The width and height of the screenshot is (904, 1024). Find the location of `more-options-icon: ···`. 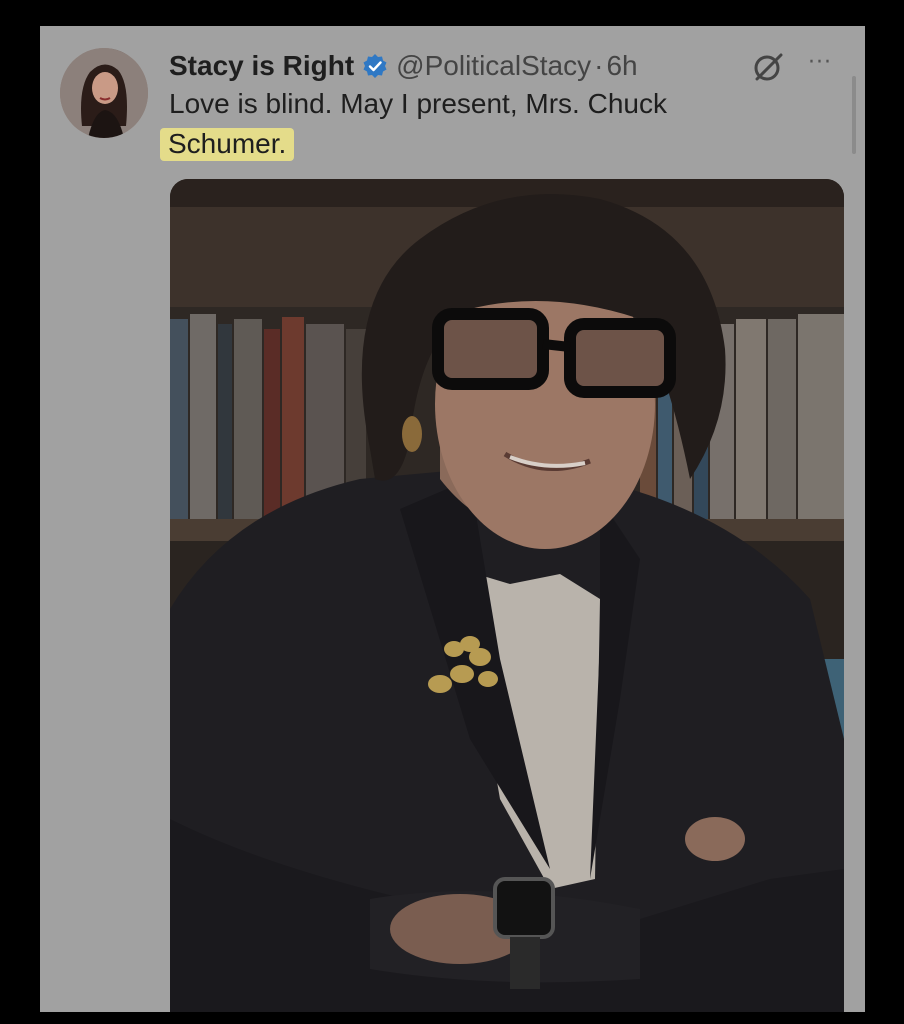

more-options-icon: ··· is located at coordinates (826, 63).